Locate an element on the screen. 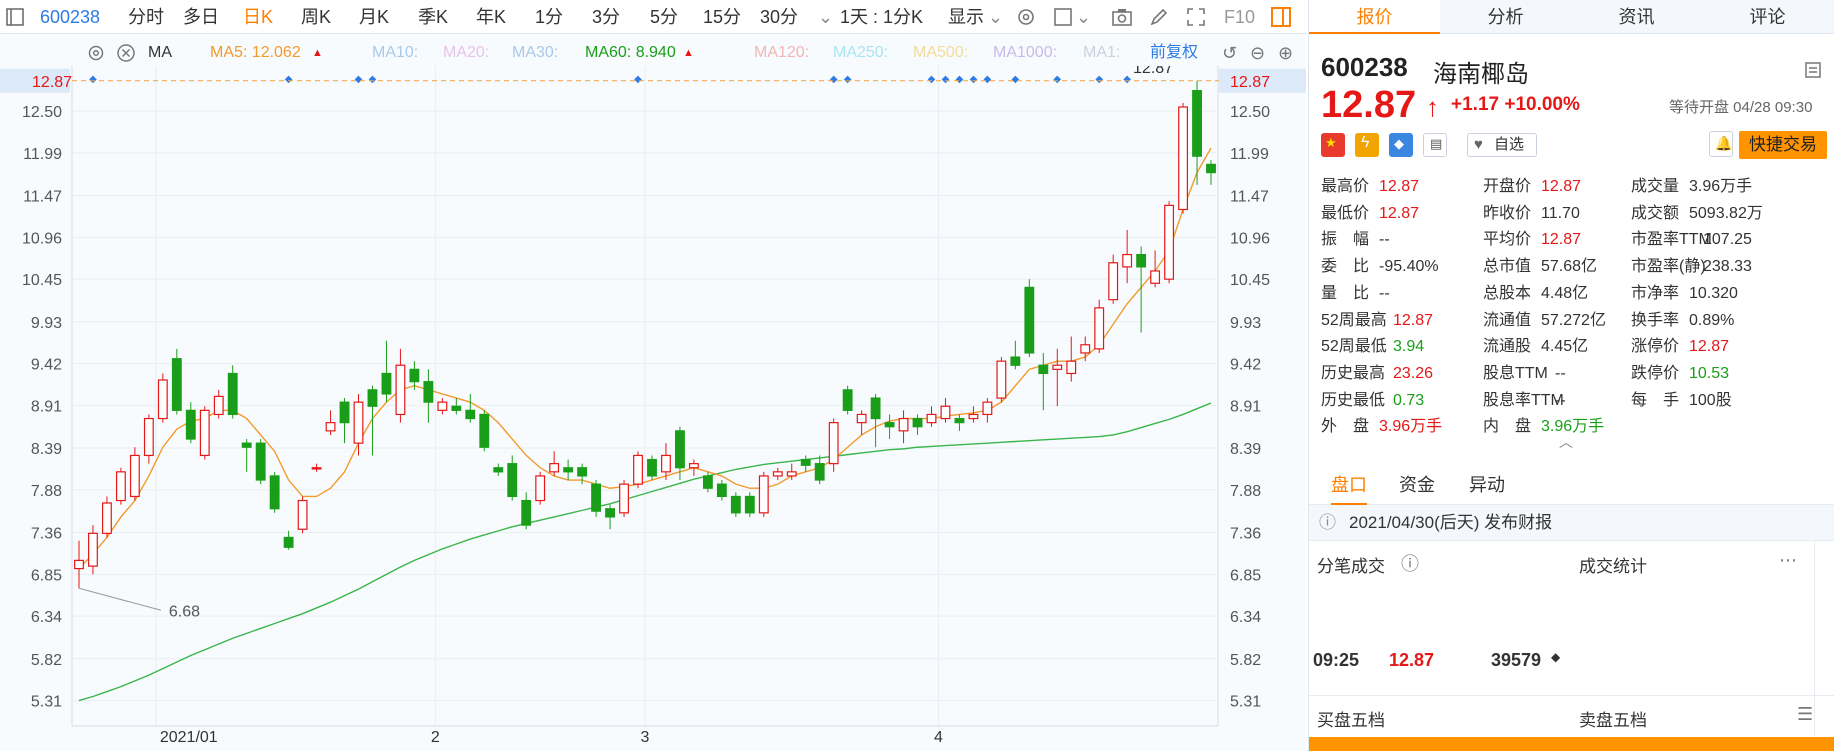  tab-15min: 15分 is located at coordinates (722, 17).